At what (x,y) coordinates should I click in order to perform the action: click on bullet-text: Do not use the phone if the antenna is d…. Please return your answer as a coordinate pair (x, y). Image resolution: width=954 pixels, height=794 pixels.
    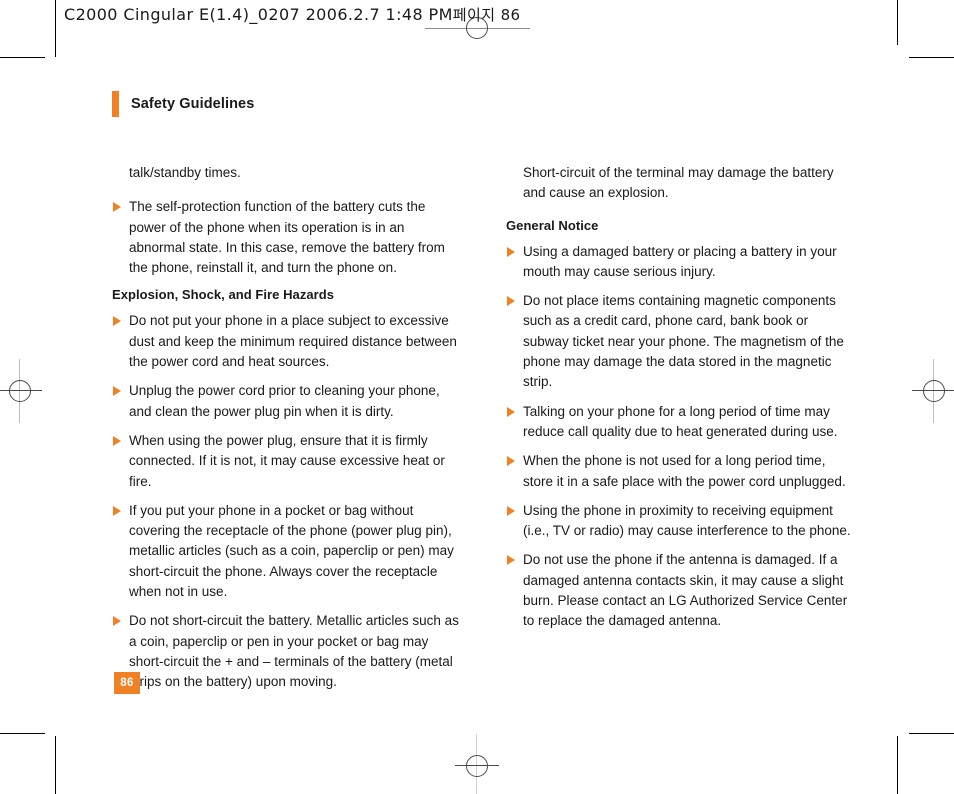
    Looking at the image, I should click on (685, 590).